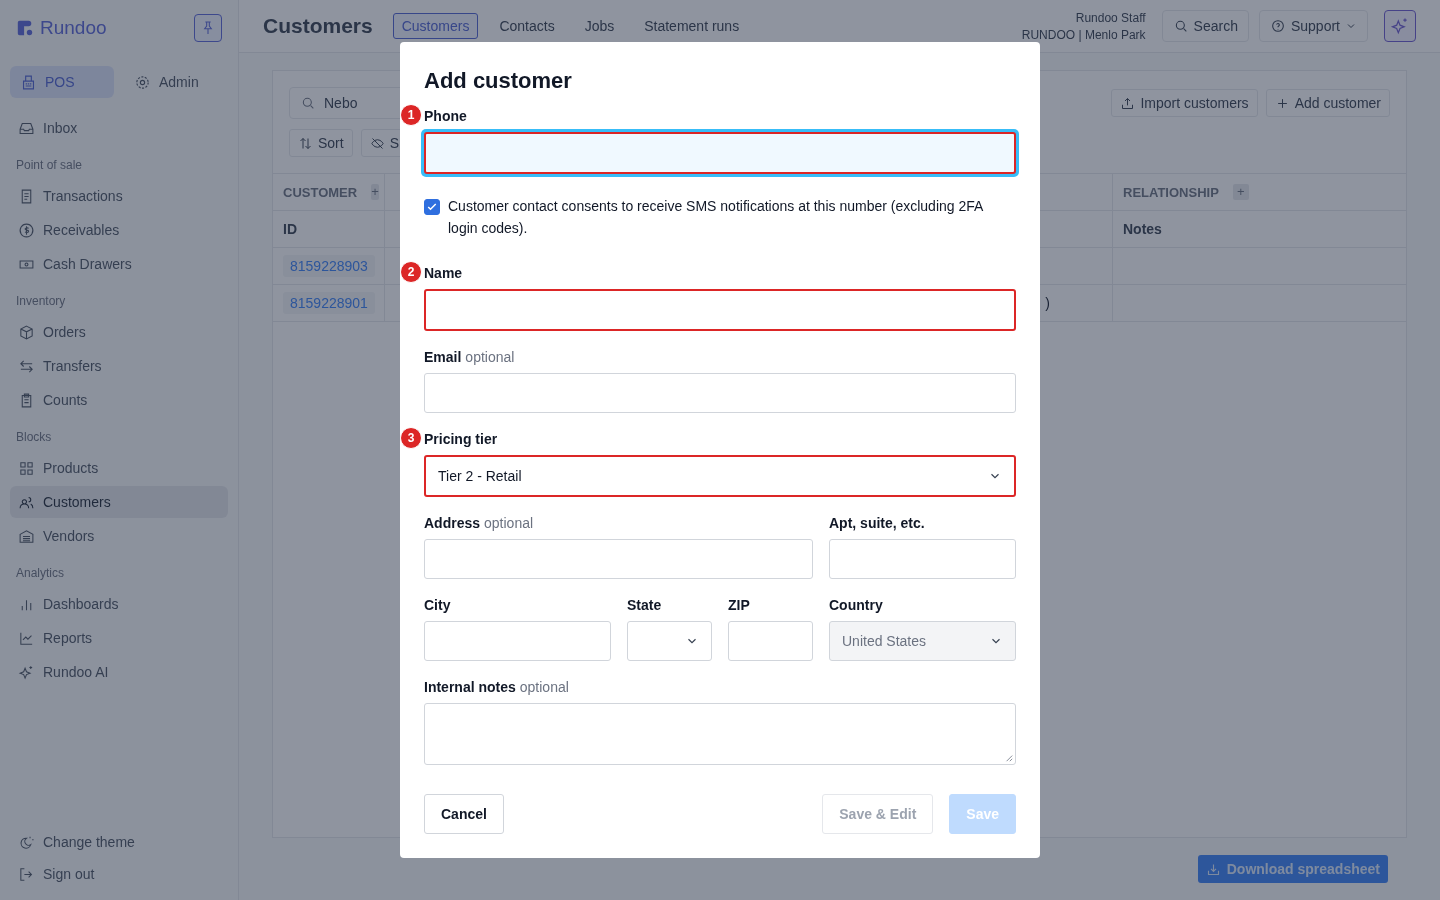  Describe the element at coordinates (49, 165) in the screenshot. I see `section-heading: Point of sale` at that location.